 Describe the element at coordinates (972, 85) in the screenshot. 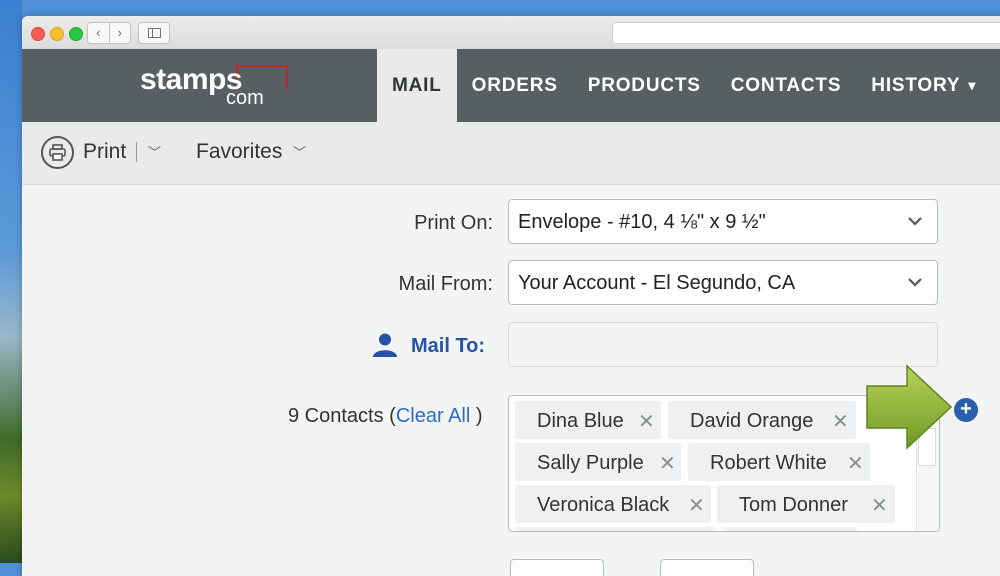

I see `chevron-down-icon: ▾` at that location.